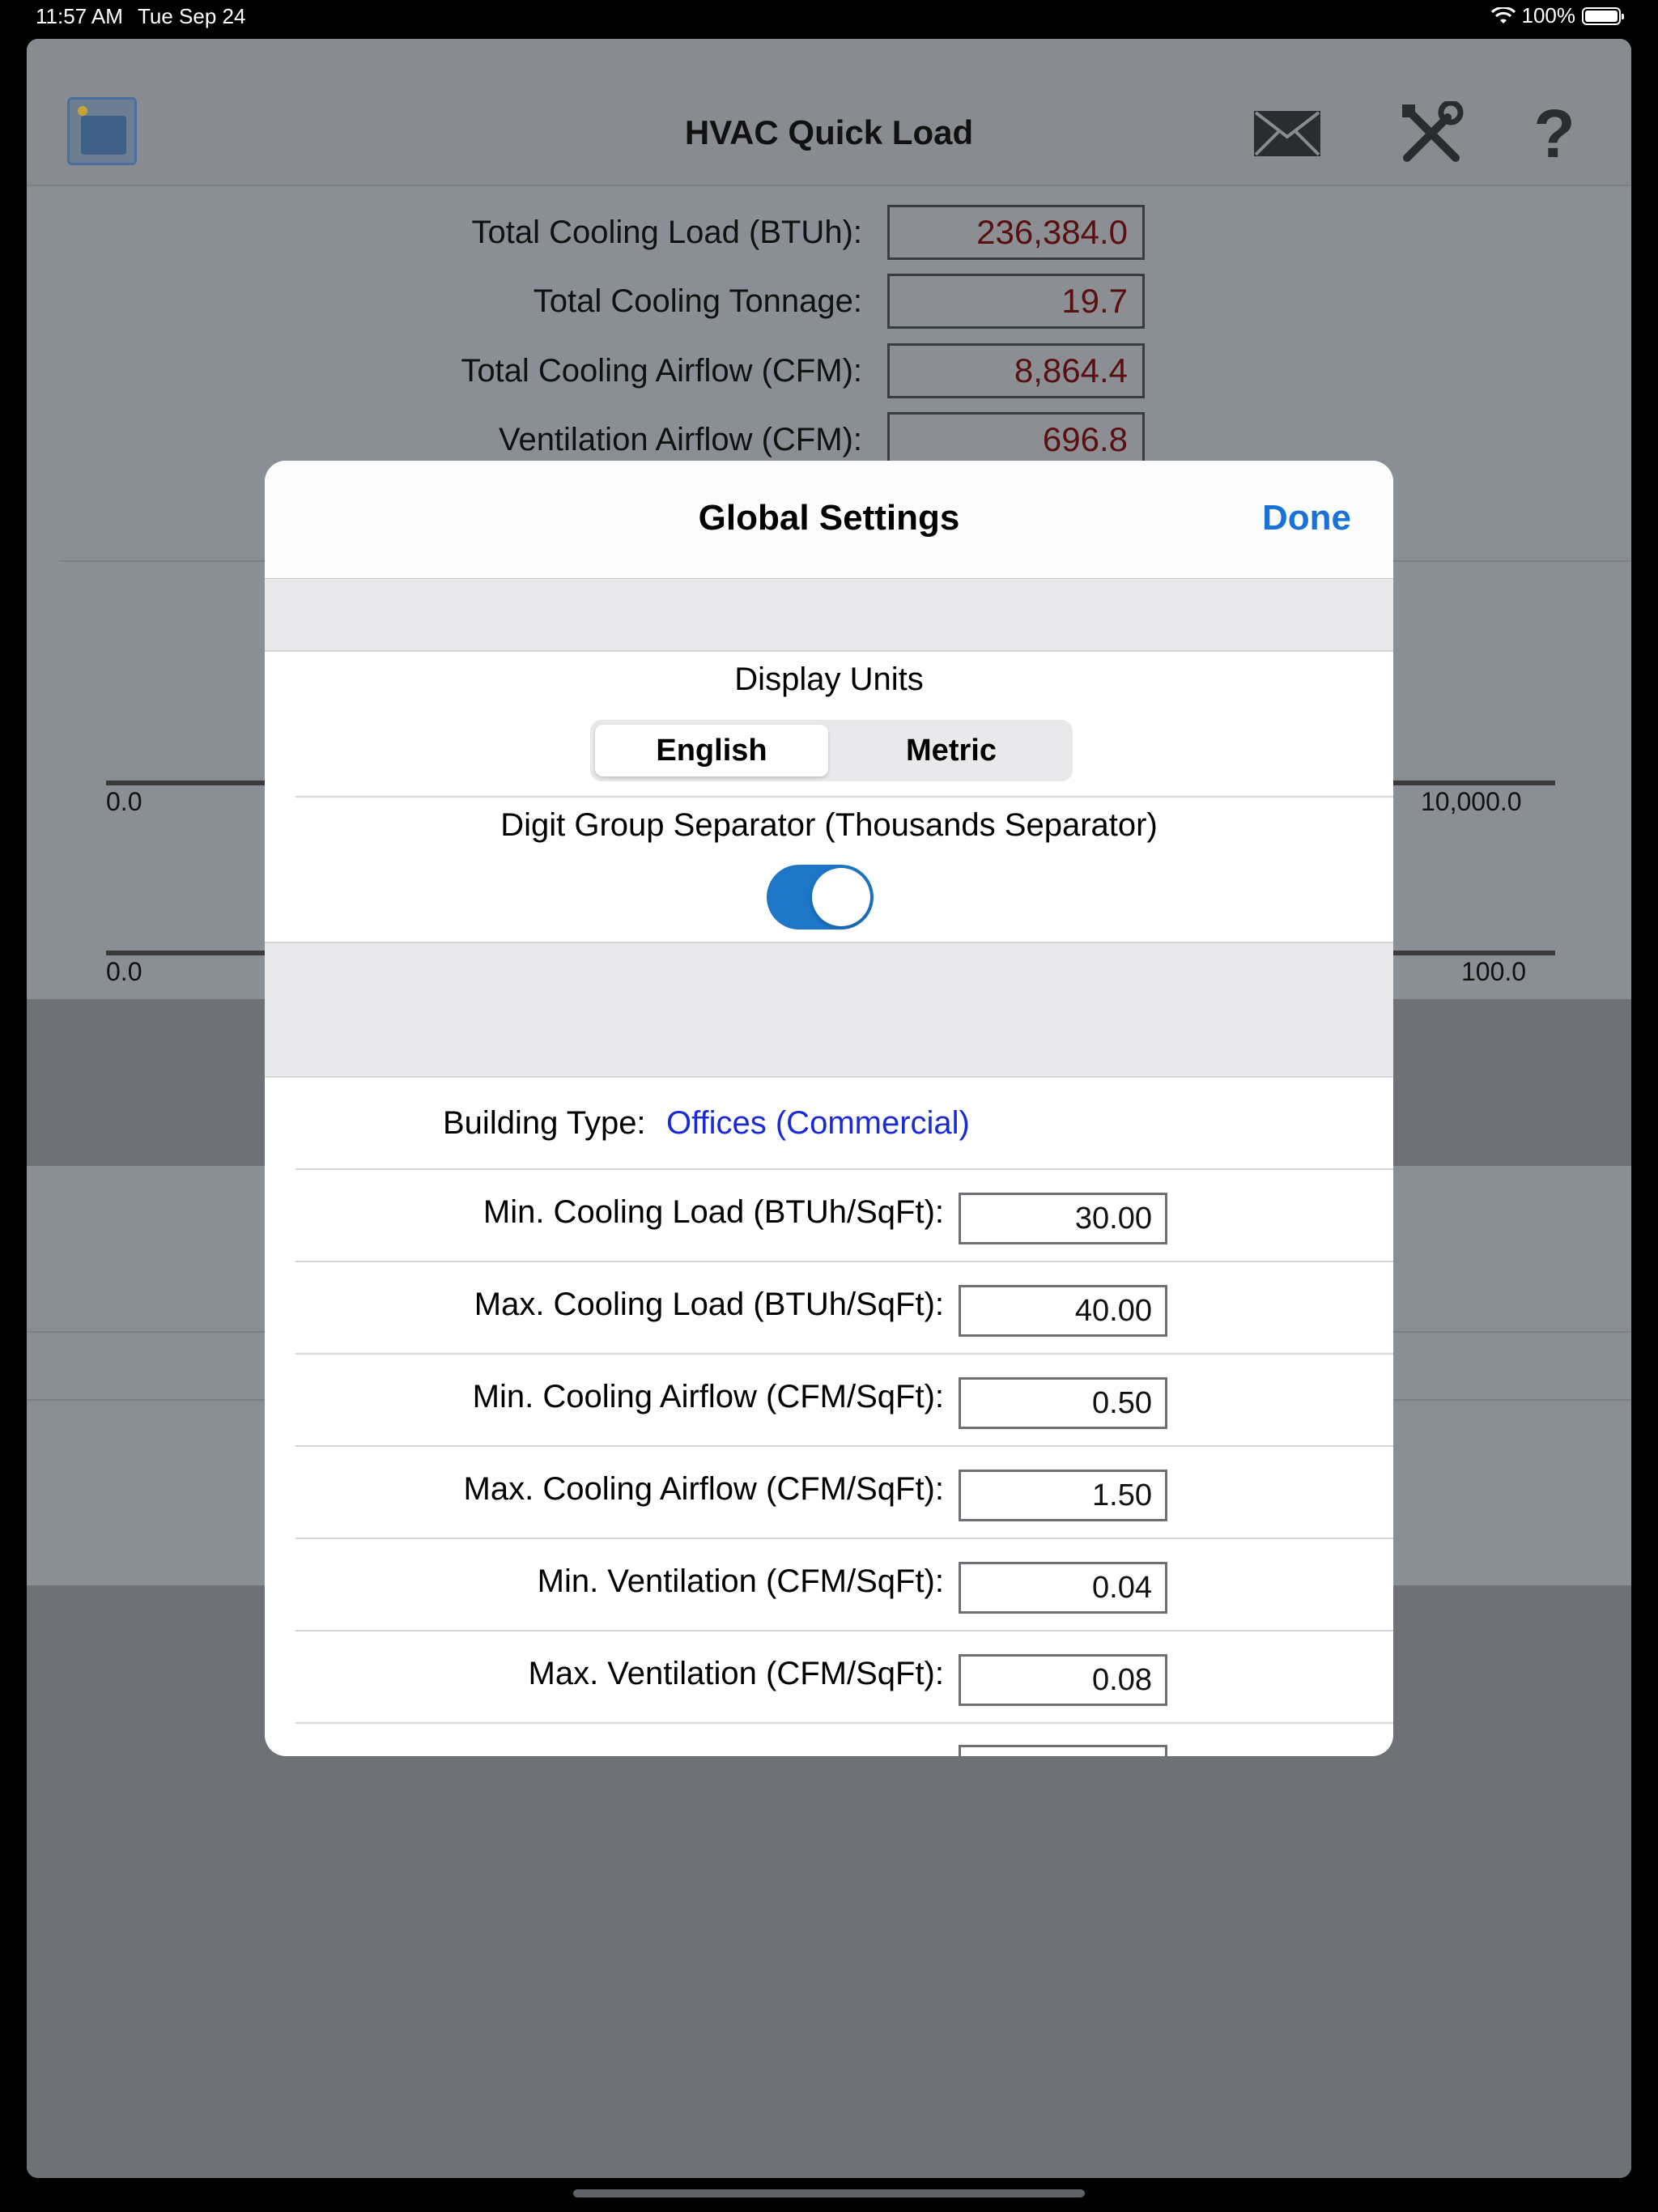 The image size is (1658, 2212). I want to click on setting-row: Max. Ventilation (CFM/SqFt):, so click(829, 1677).